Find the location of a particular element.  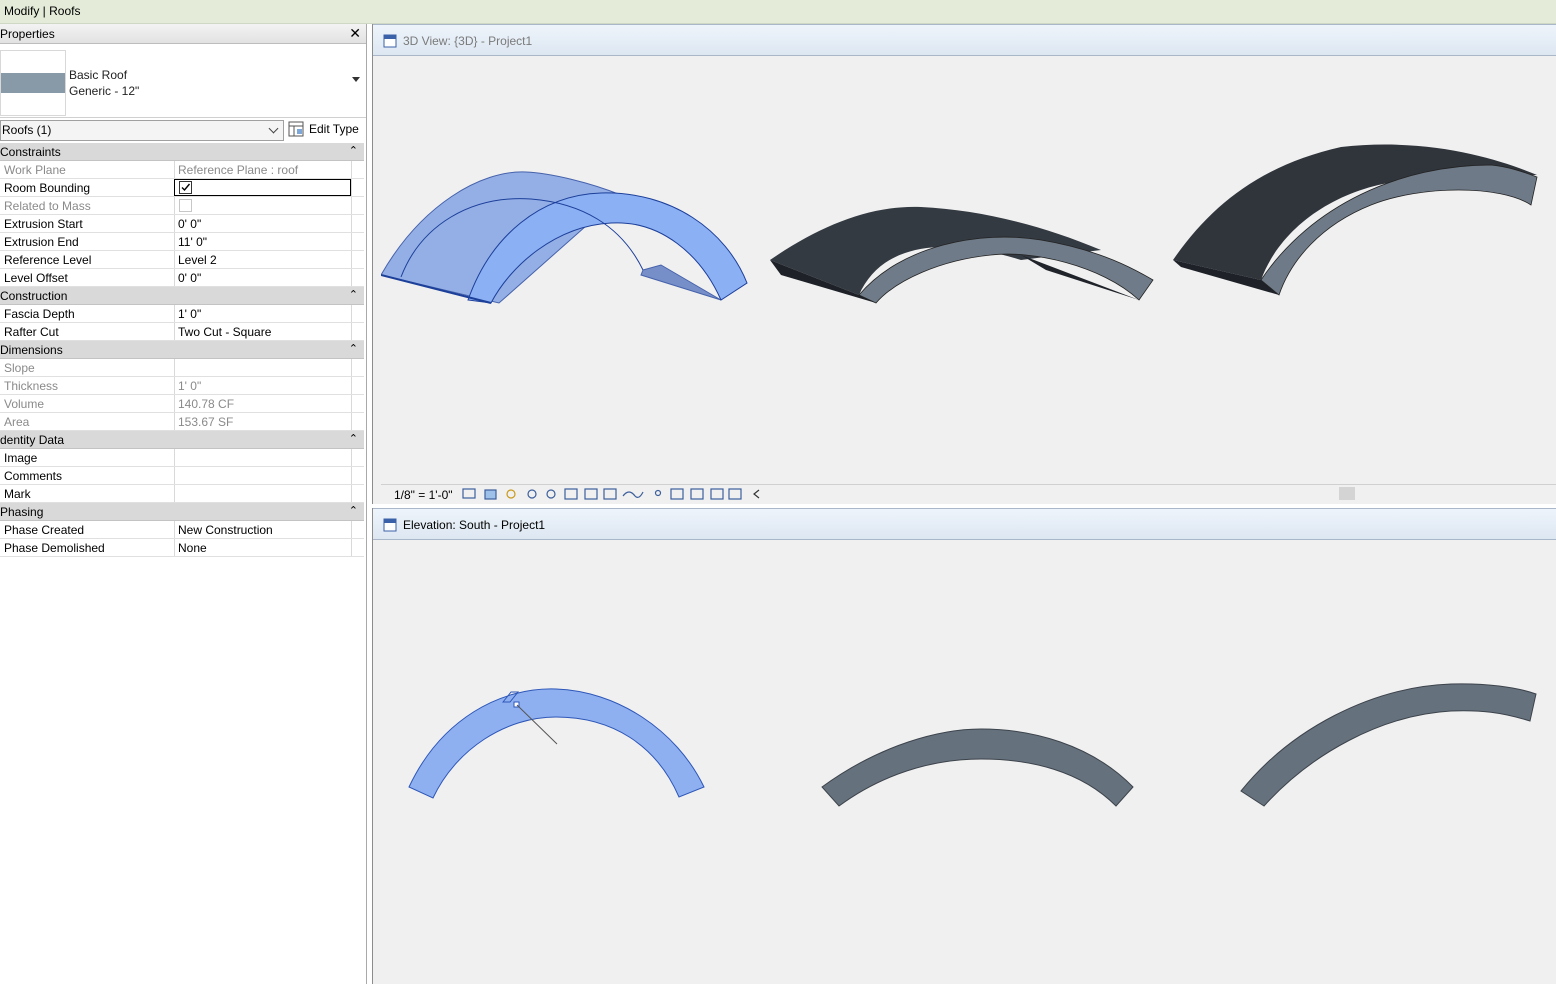

roof-right is located at coordinates (1355, 220).